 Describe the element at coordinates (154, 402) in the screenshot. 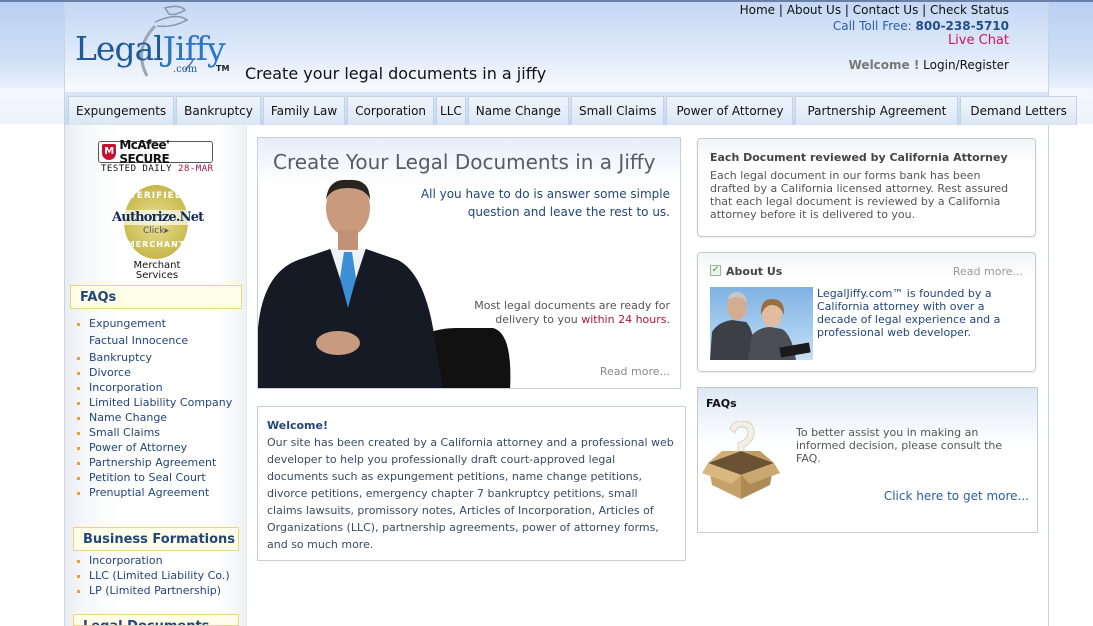

I see `faq-item: Limited Liability Company` at that location.